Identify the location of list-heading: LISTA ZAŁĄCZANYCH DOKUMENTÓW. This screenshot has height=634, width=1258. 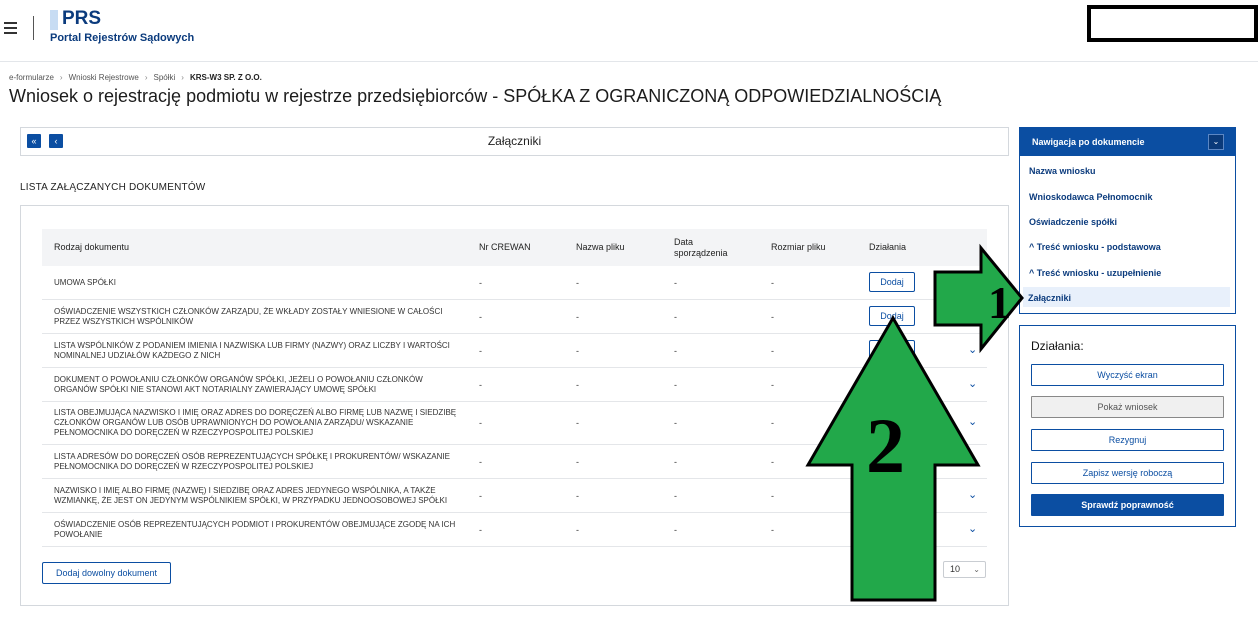
(113, 187).